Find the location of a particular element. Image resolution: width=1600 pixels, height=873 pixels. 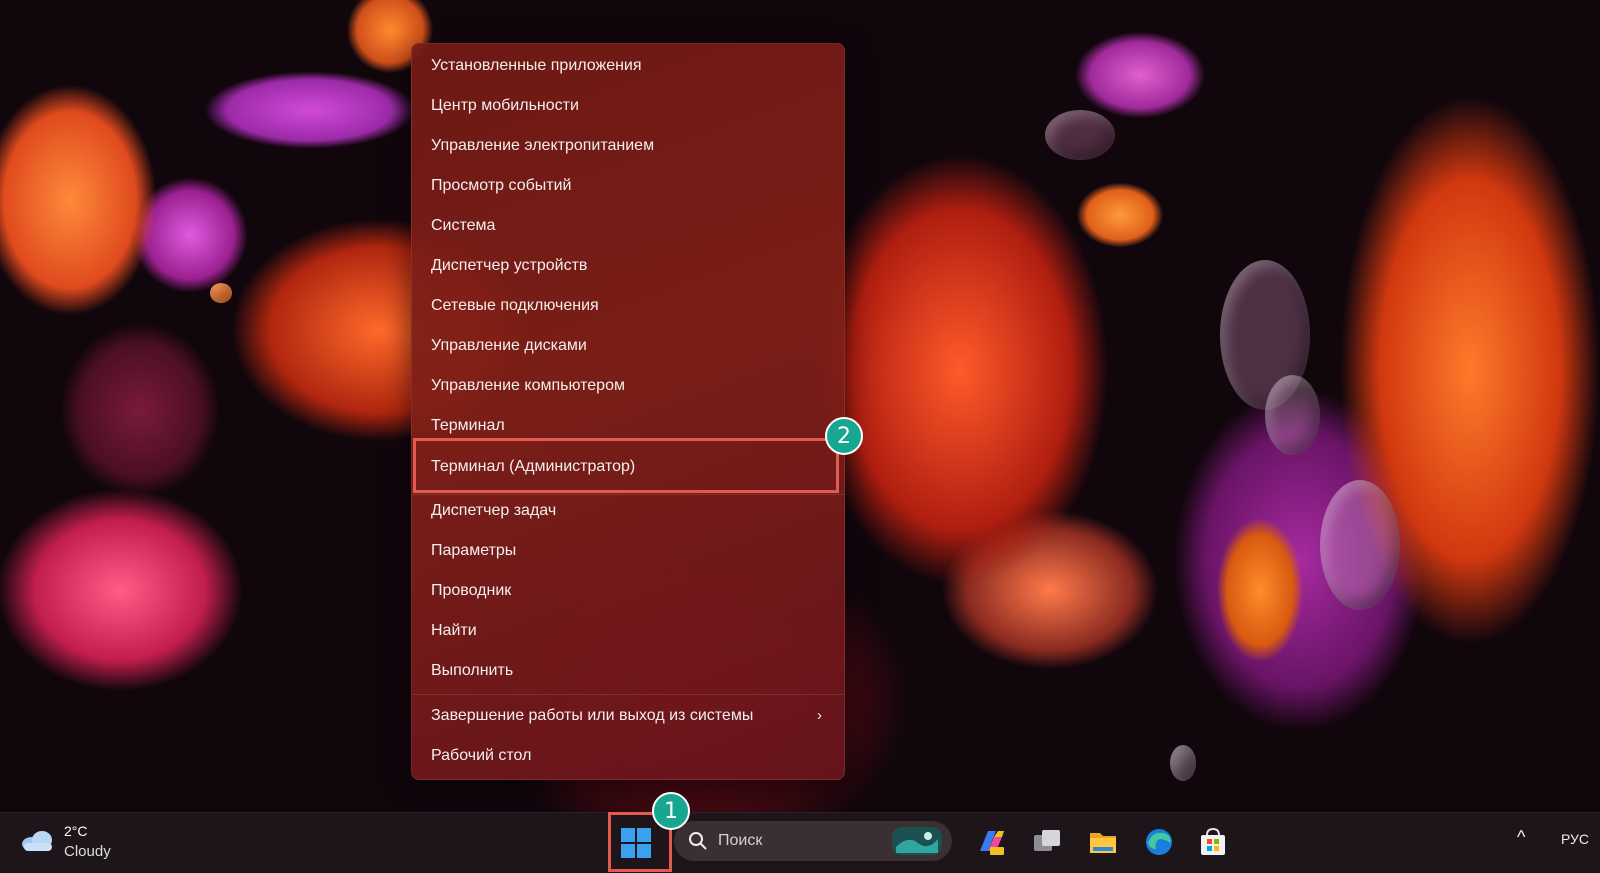

menu-item-power-options: Управление электропитанием is located at coordinates (628, 146).